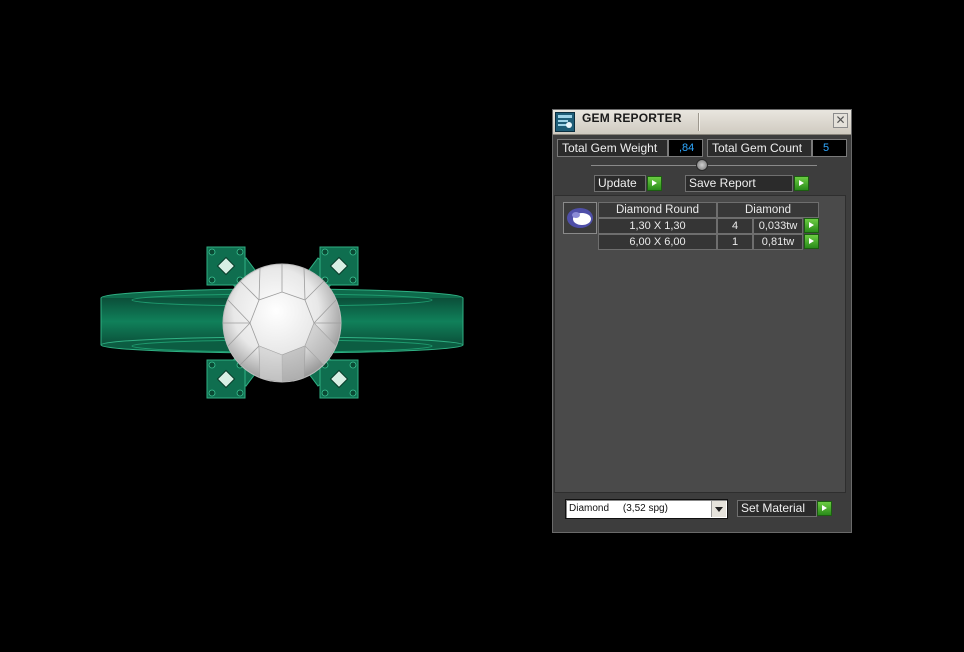  What do you see at coordinates (735, 242) in the screenshot?
I see `gem-row-count: 1` at bounding box center [735, 242].